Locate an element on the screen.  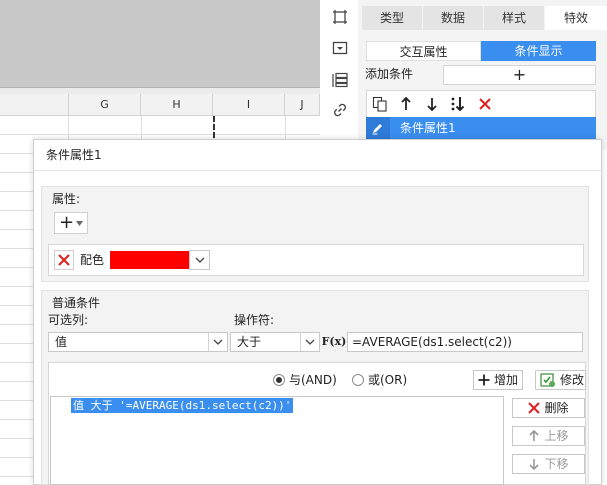
attribute-color-label: 配色 is located at coordinates (92, 260).